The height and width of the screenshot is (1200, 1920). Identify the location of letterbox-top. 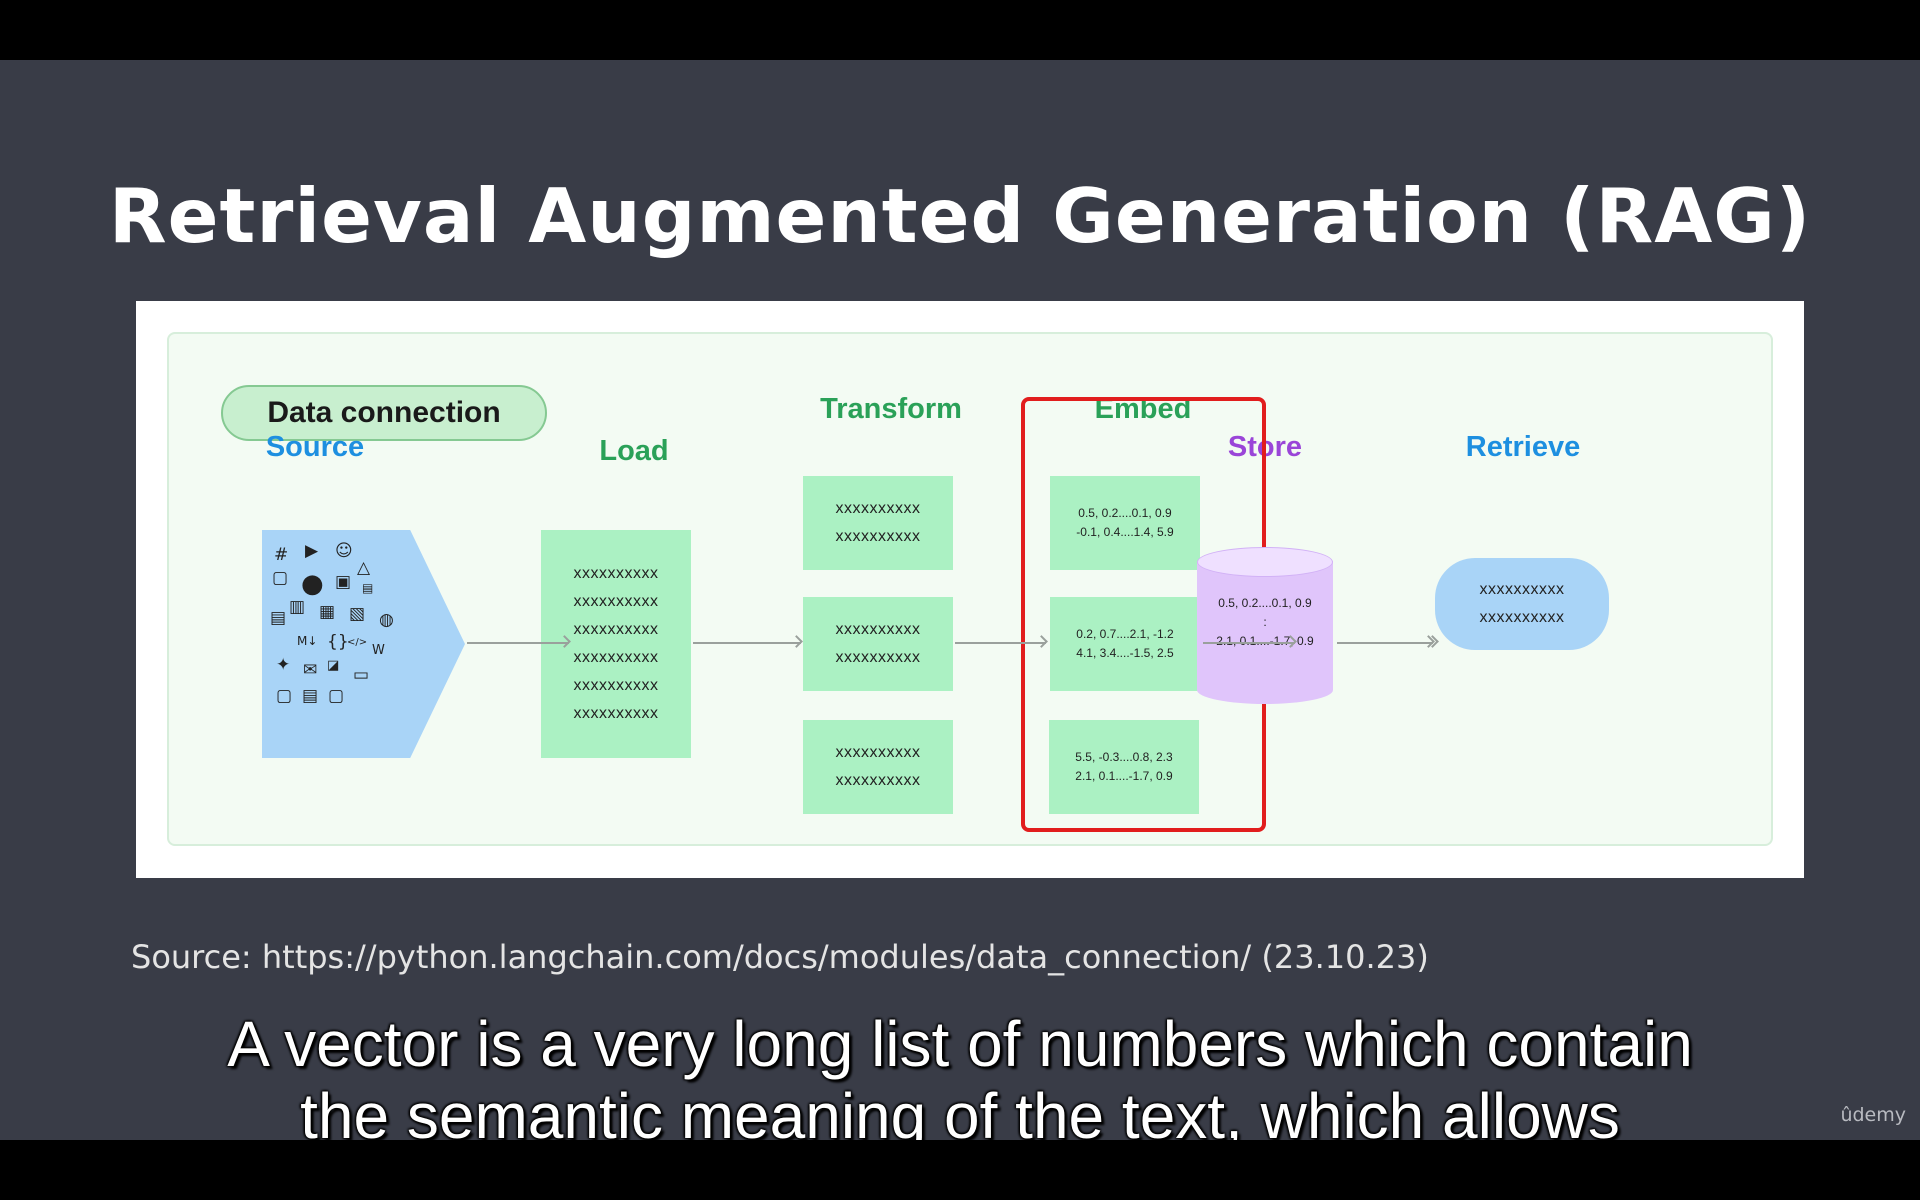
(960, 30).